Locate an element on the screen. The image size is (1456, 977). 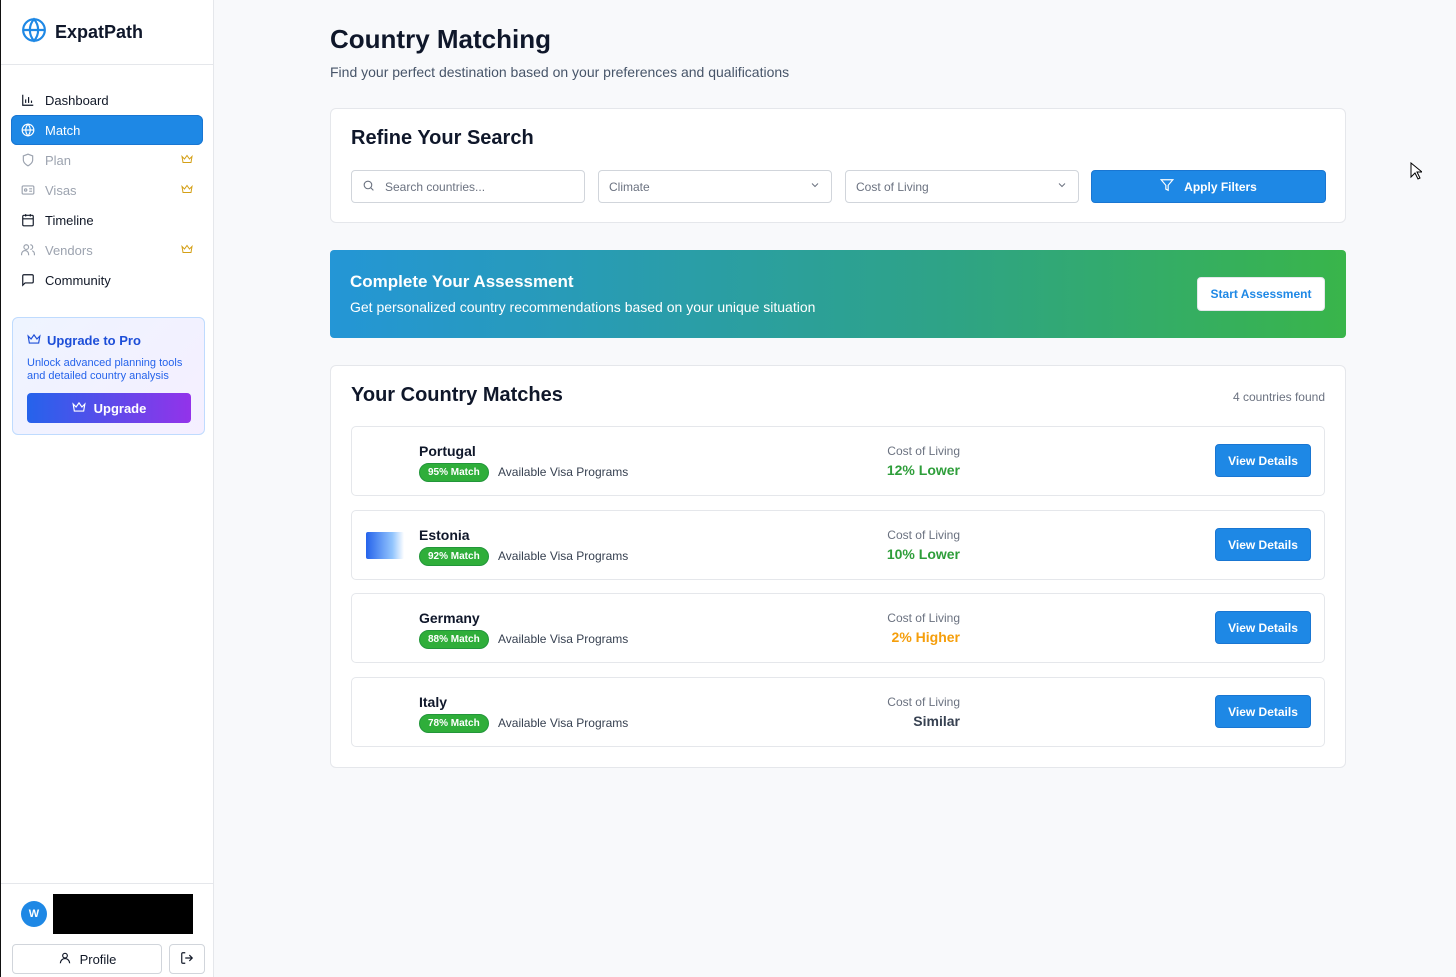
cost-select-value: Cost of Living is located at coordinates (892, 186).